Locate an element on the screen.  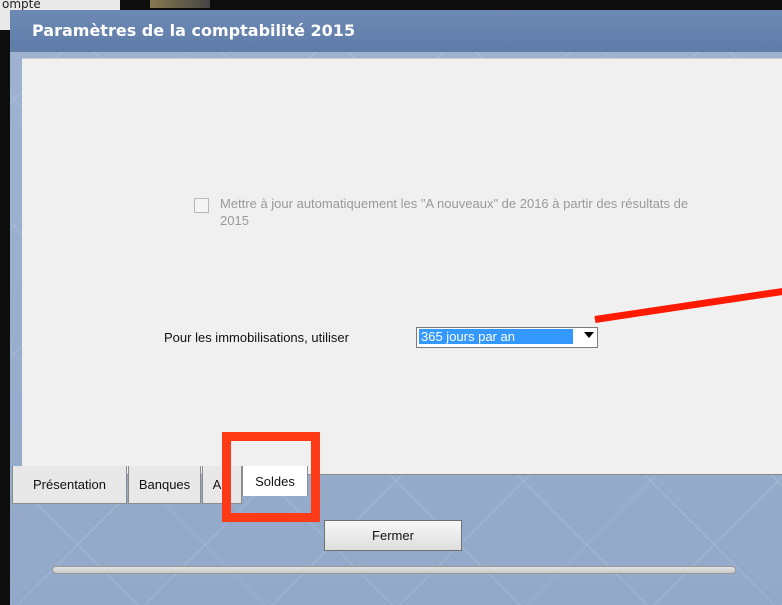
tab-presentation: Présentation is located at coordinates (69, 485).